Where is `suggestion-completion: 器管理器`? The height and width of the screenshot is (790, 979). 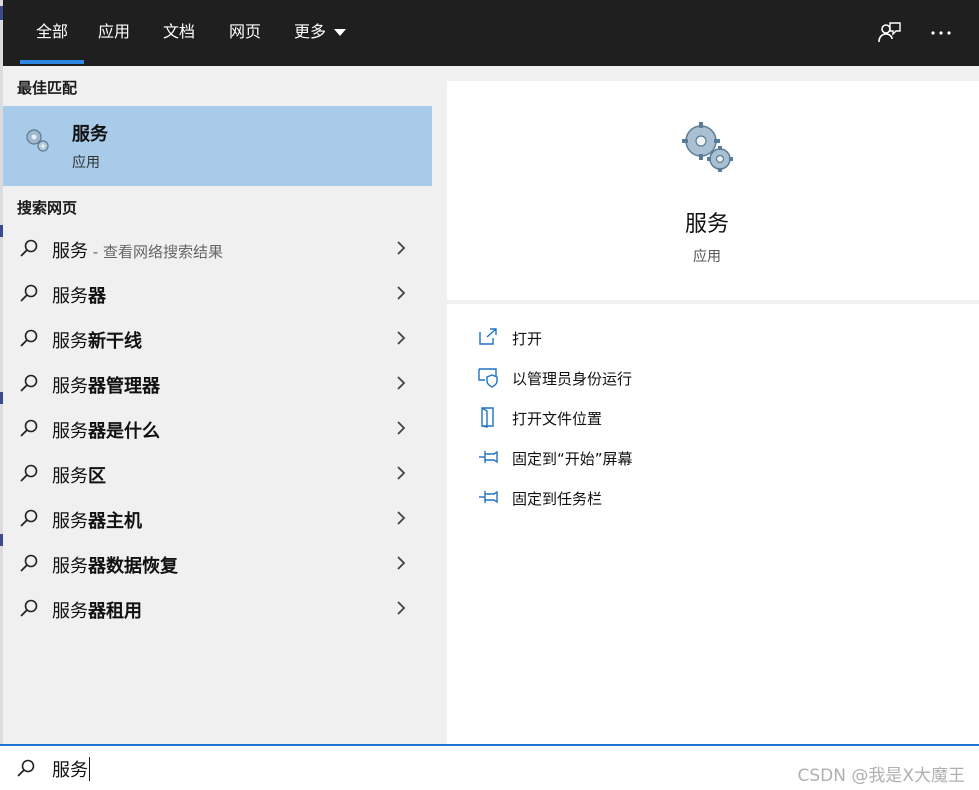
suggestion-completion: 器管理器 is located at coordinates (124, 386).